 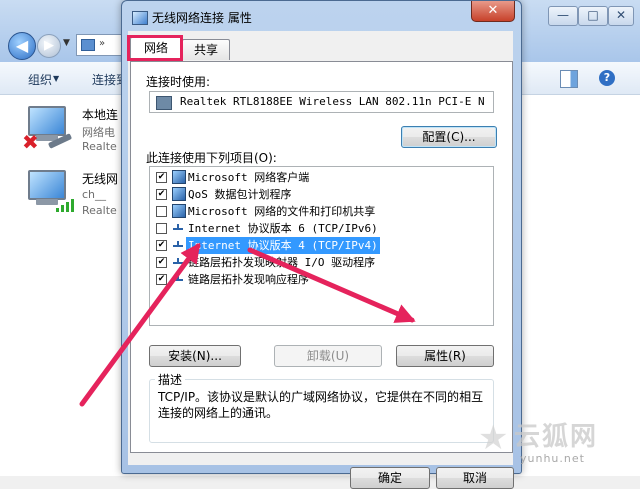 I want to click on list-item-selected: ✔ Internet 协议版本 4 (TCP/IPv4), so click(x=317, y=245).